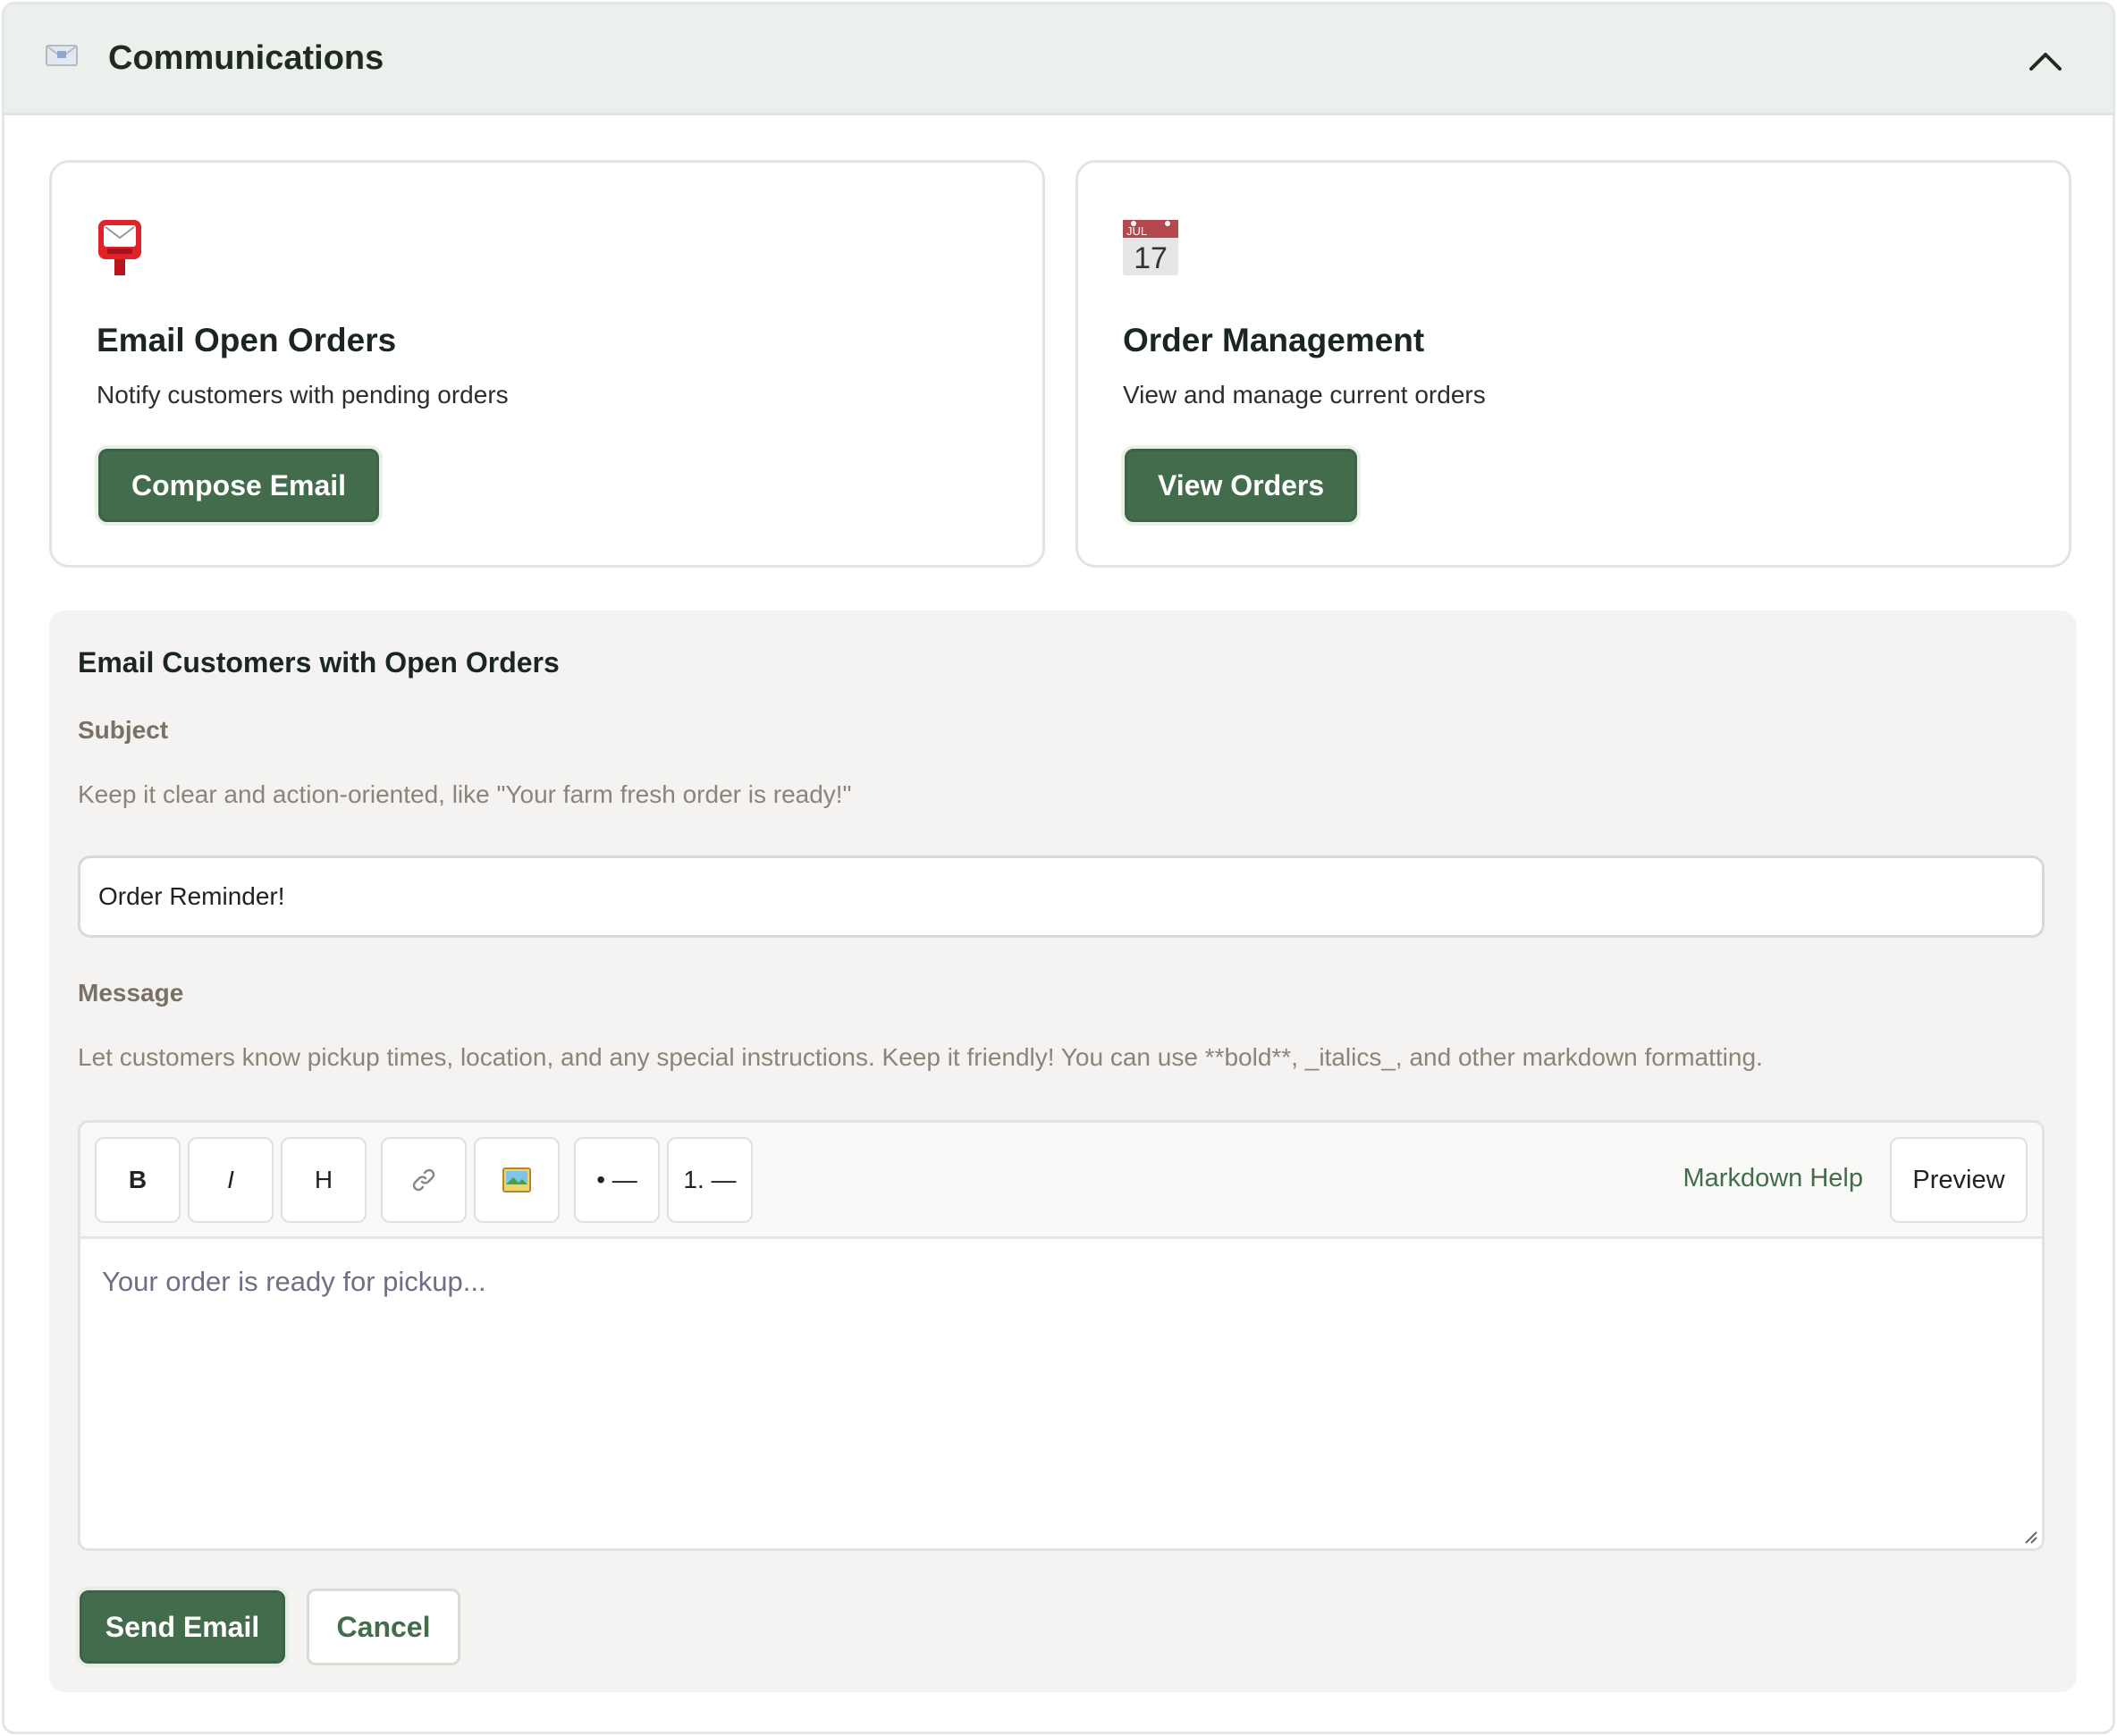 This screenshot has width=2117, height=1736. Describe the element at coordinates (1274, 340) in the screenshot. I see `card-title: Order Management` at that location.